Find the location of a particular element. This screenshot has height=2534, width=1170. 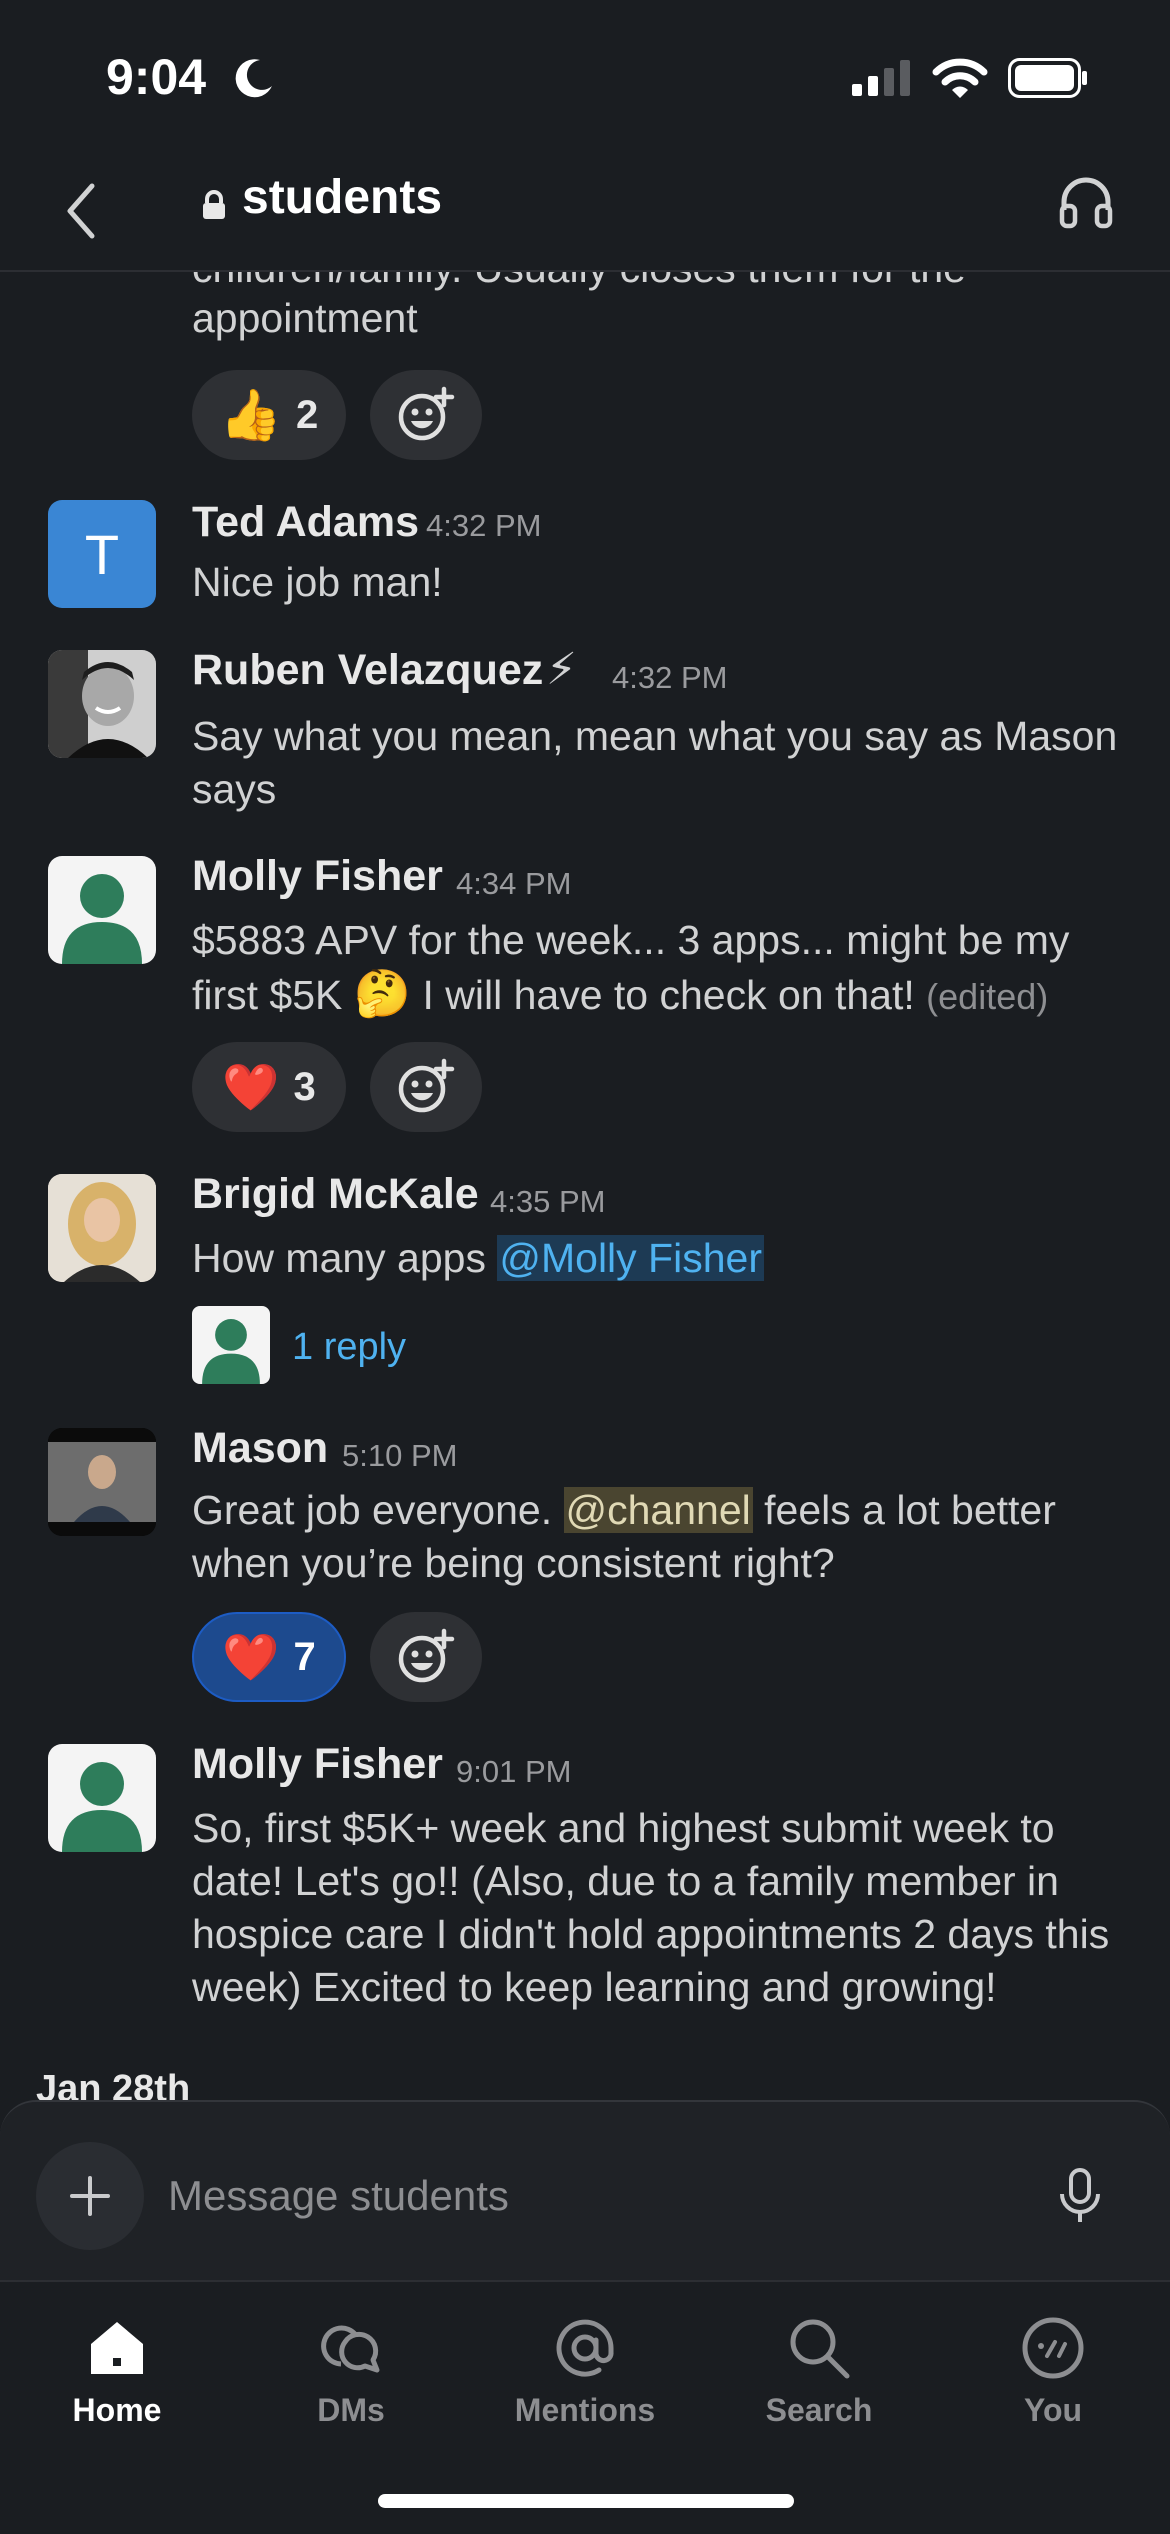

tab-label: You is located at coordinates (1053, 2410).